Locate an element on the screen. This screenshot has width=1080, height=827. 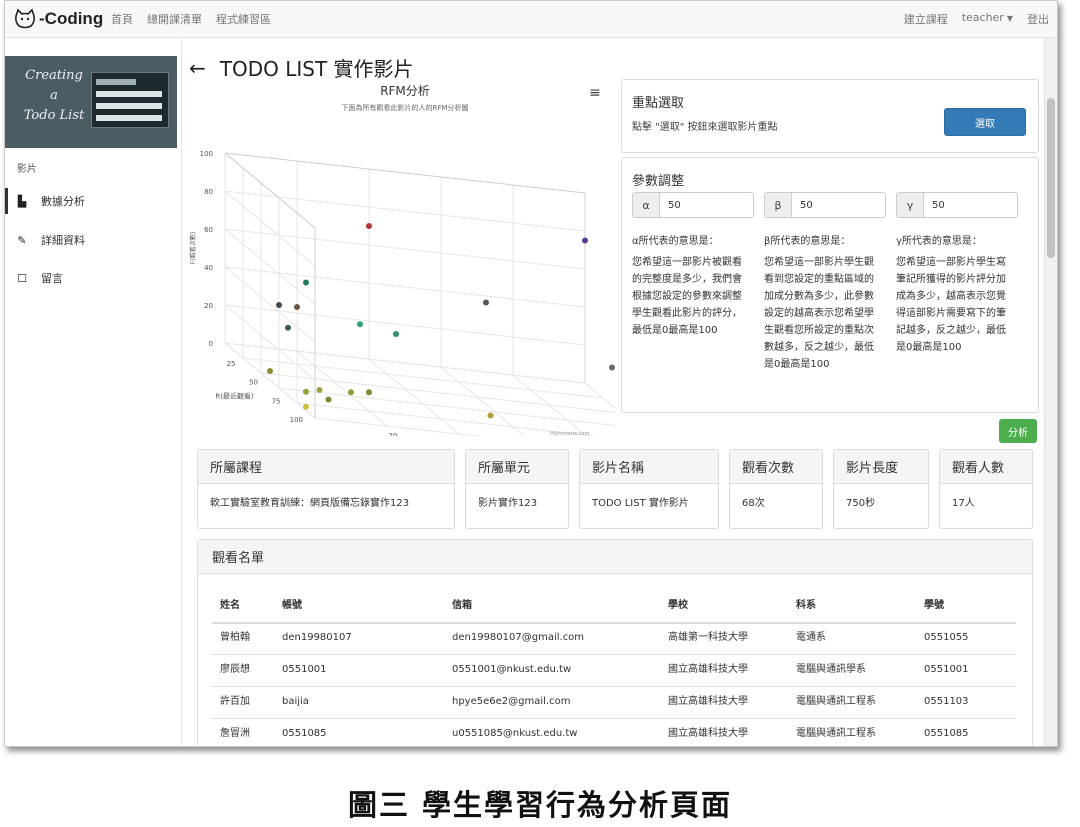
cell-name: 曾柏翰 is located at coordinates (235, 637).